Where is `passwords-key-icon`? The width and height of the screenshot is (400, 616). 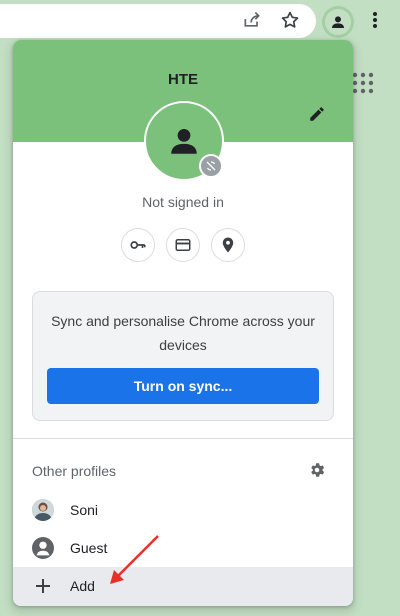
passwords-key-icon is located at coordinates (138, 245).